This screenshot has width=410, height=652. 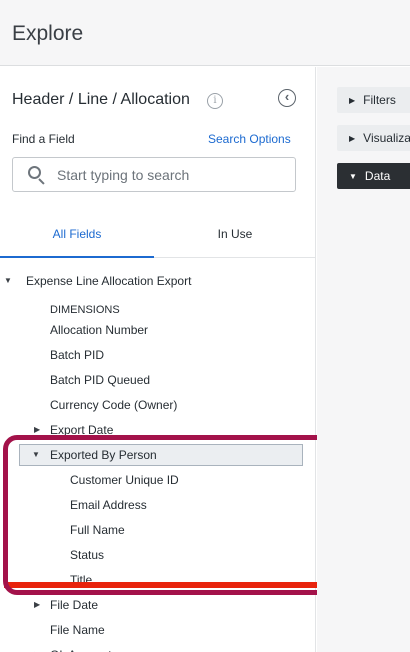 I want to click on data-toggle-button: ▼ Data, so click(x=373, y=176).